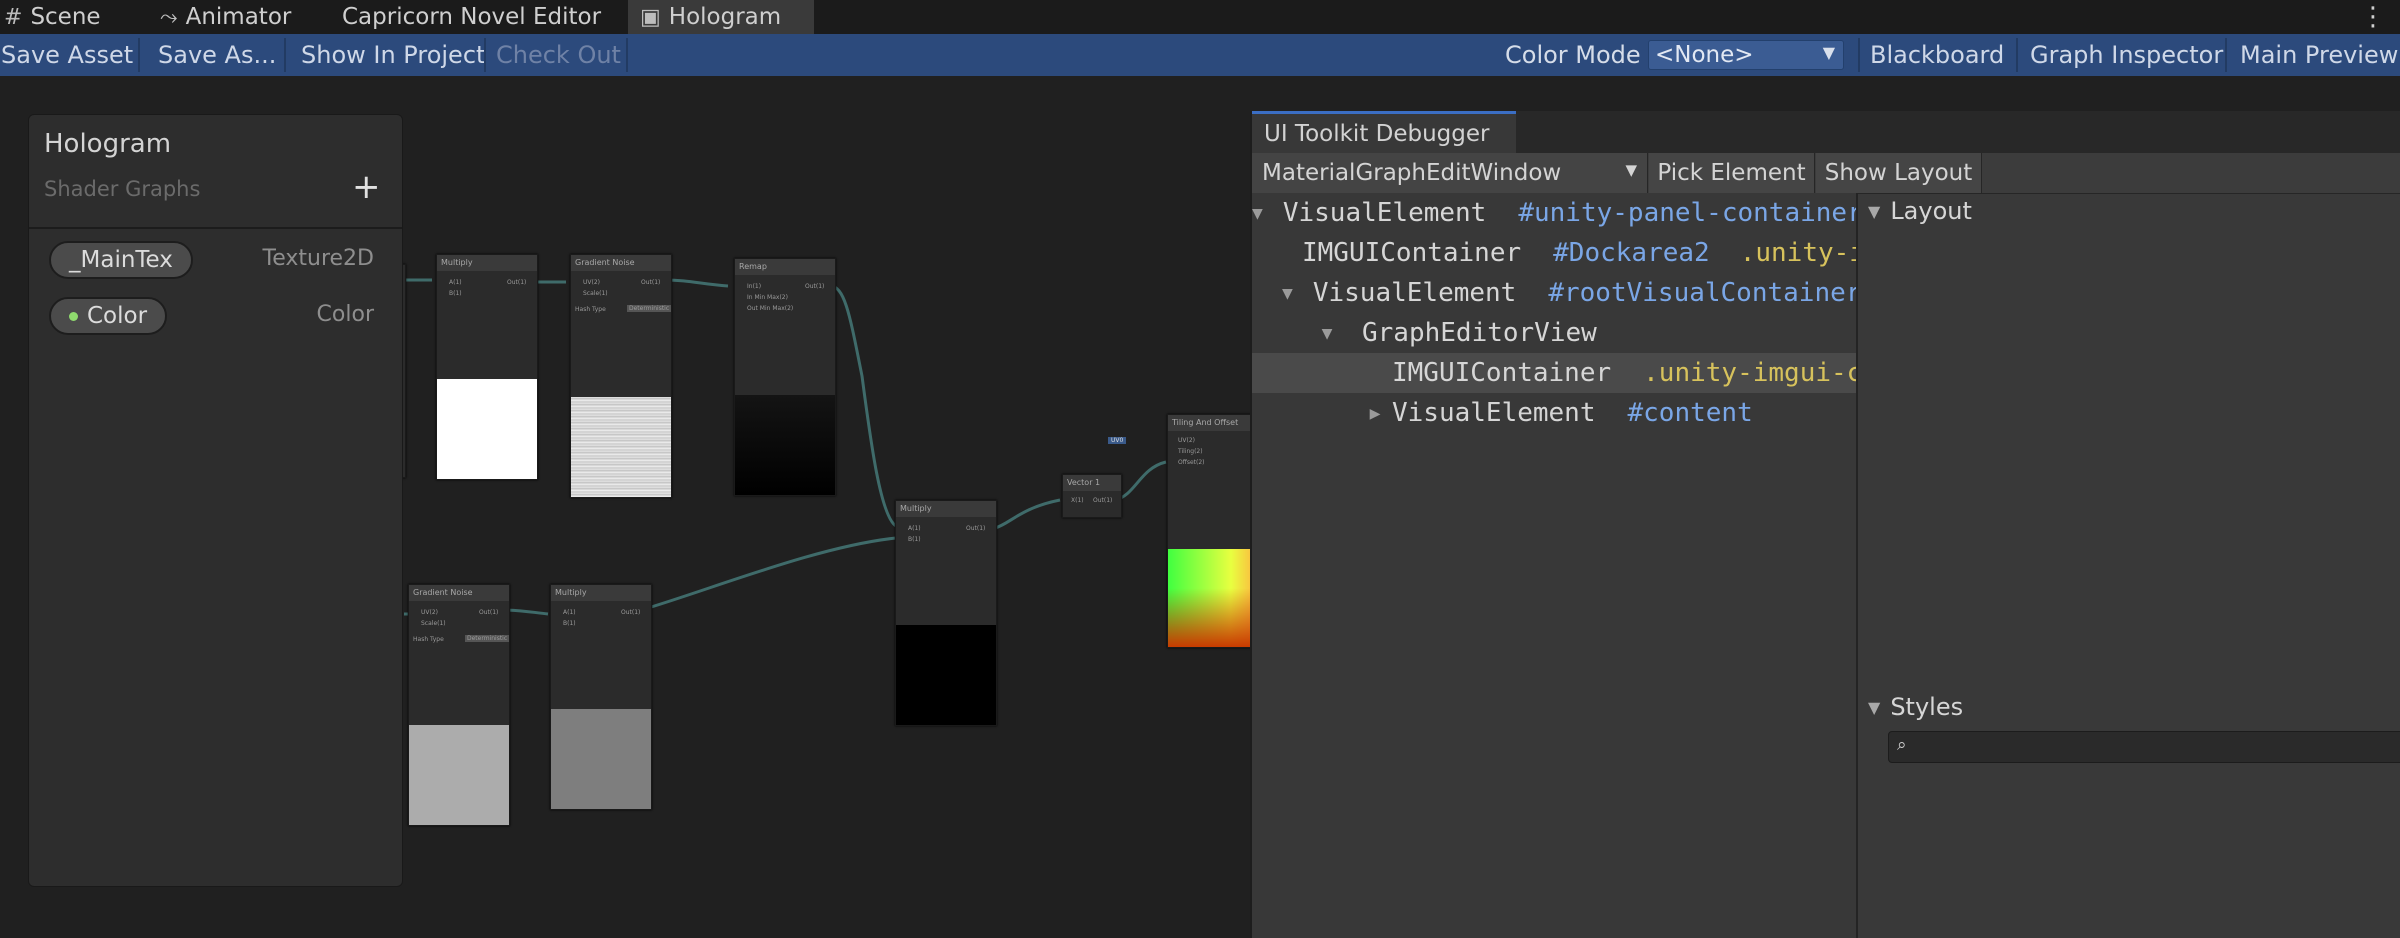 This screenshot has width=2400, height=938. I want to click on tab-scene: # Scene, so click(52, 17).